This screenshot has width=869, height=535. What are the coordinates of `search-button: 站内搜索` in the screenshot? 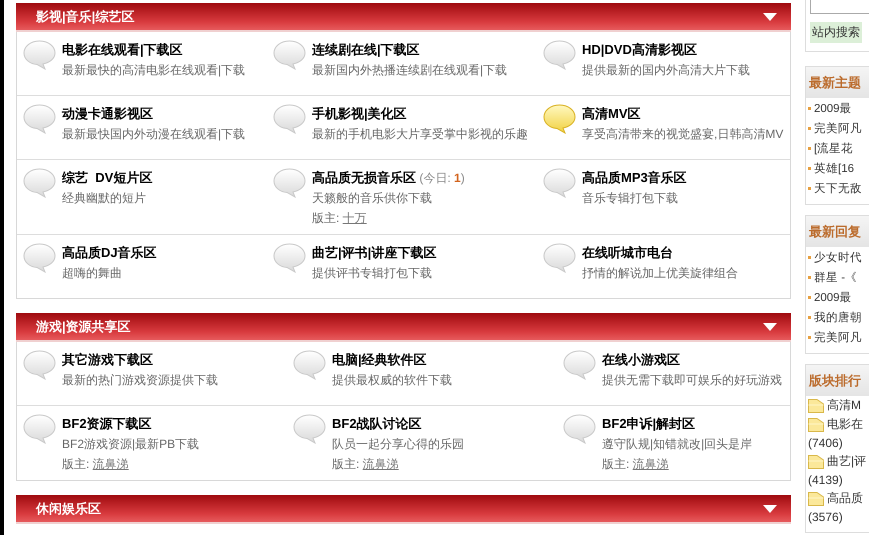 It's located at (836, 32).